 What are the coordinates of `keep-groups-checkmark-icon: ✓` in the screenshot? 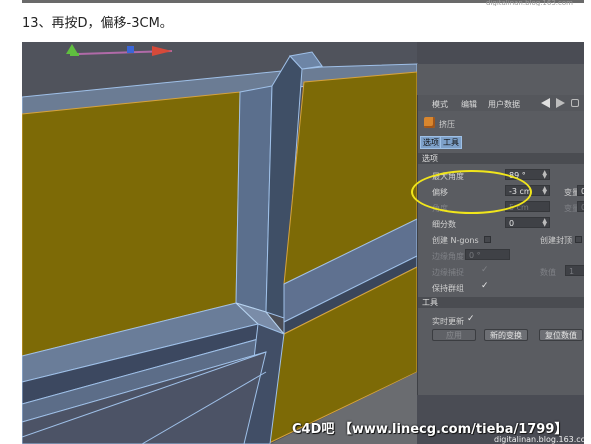 It's located at (485, 286).